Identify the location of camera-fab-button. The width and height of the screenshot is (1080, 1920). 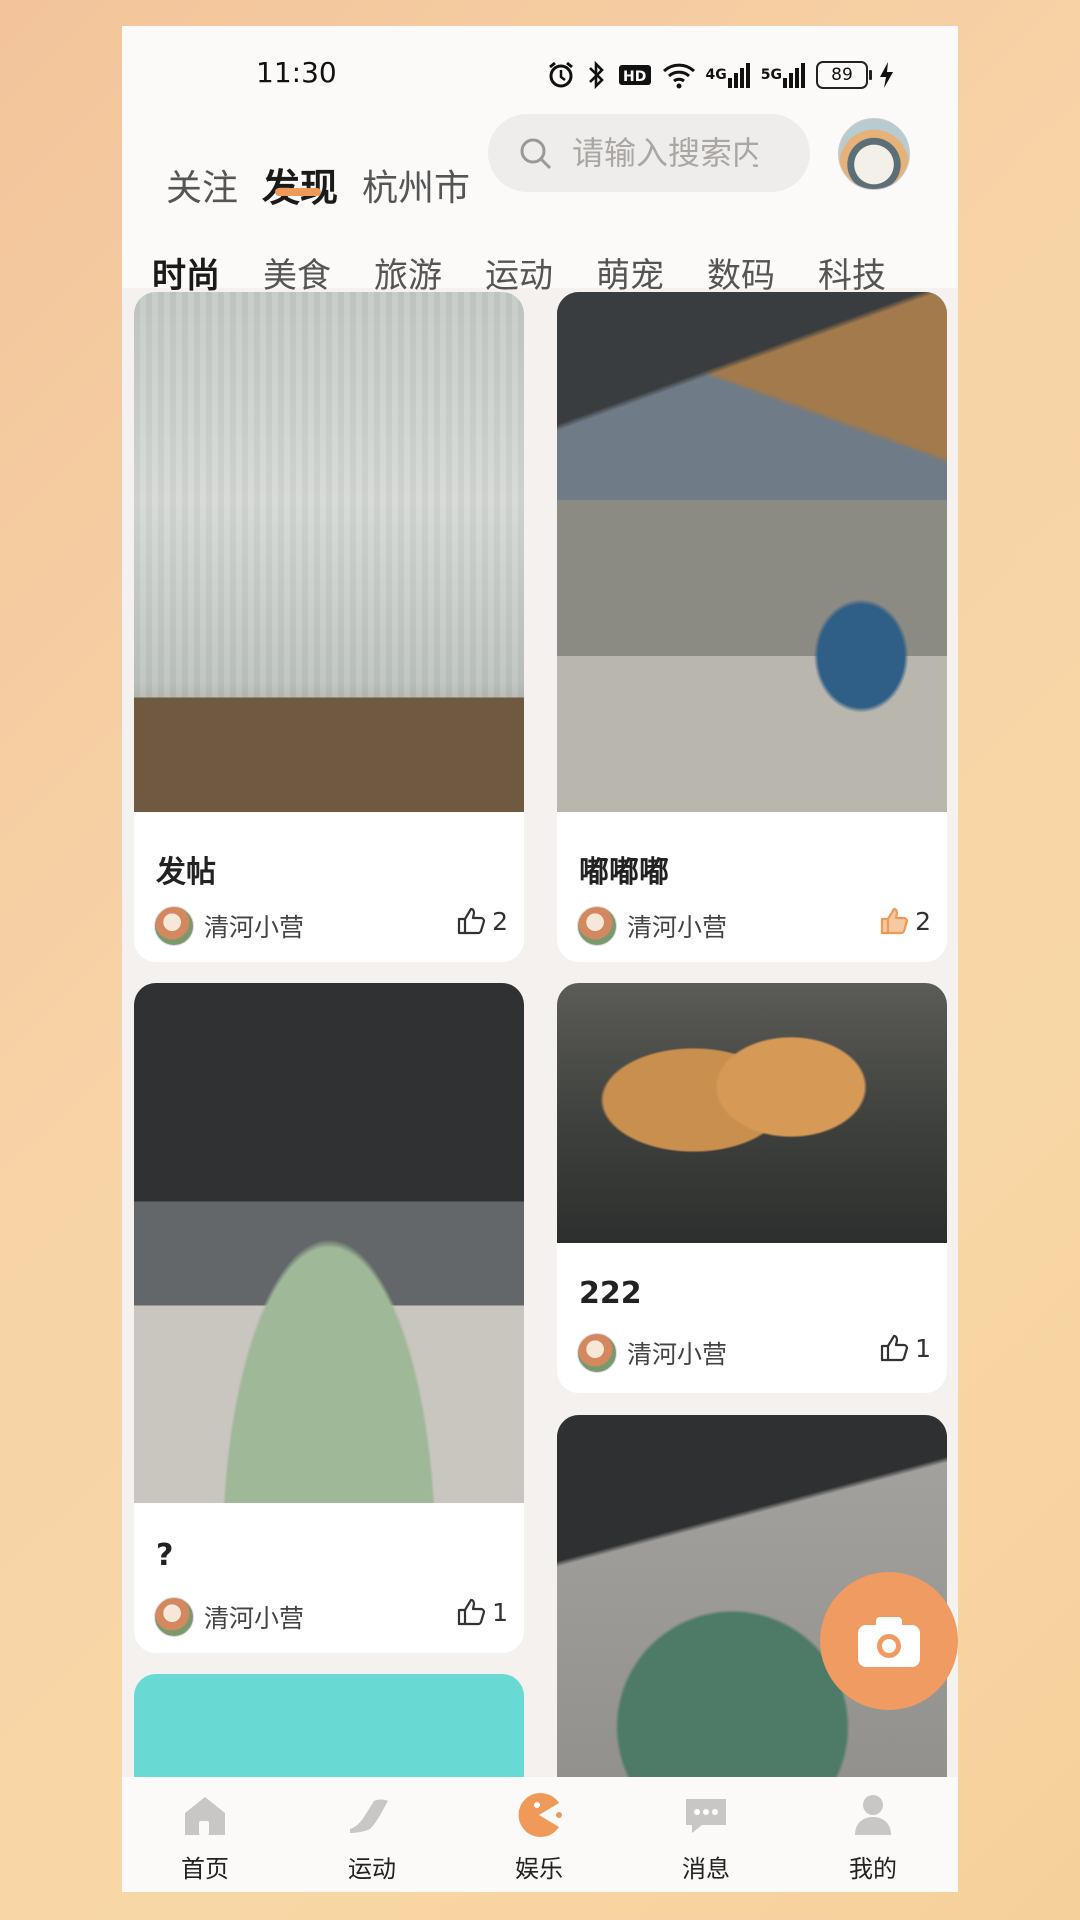
(889, 1641).